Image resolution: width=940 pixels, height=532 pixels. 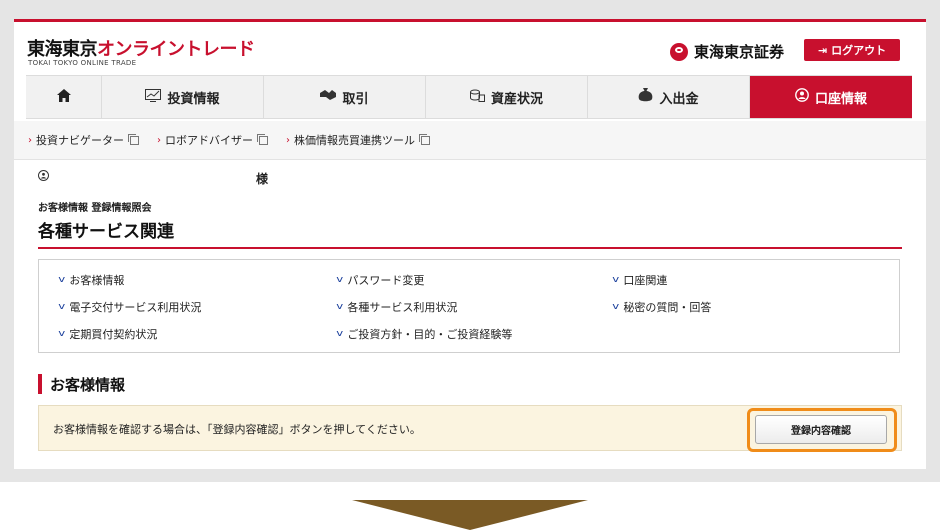 I want to click on nav-deposit-withdraw: 入出金, so click(x=669, y=97).